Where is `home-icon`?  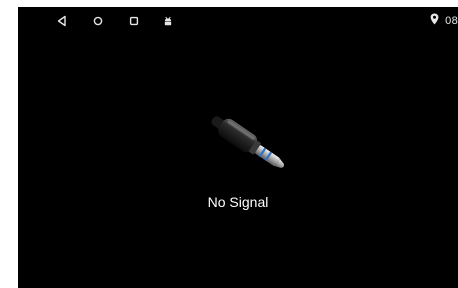 home-icon is located at coordinates (98, 21).